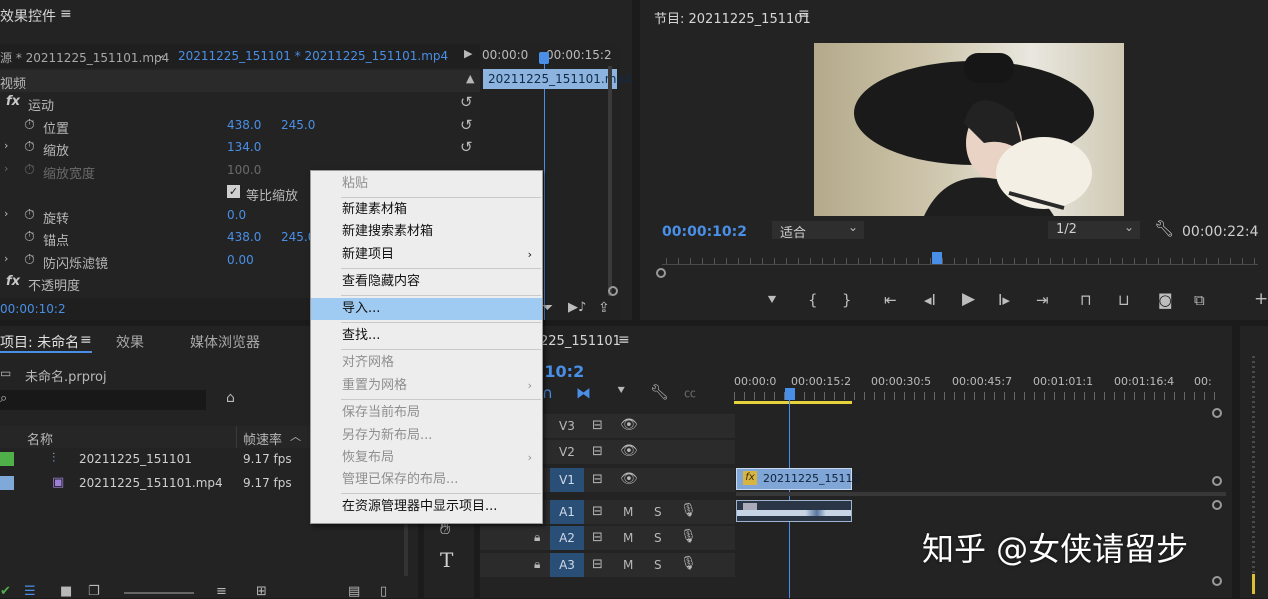  Describe the element at coordinates (797, 479) in the screenshot. I see `video-clip: fx 20211225_15110` at that location.